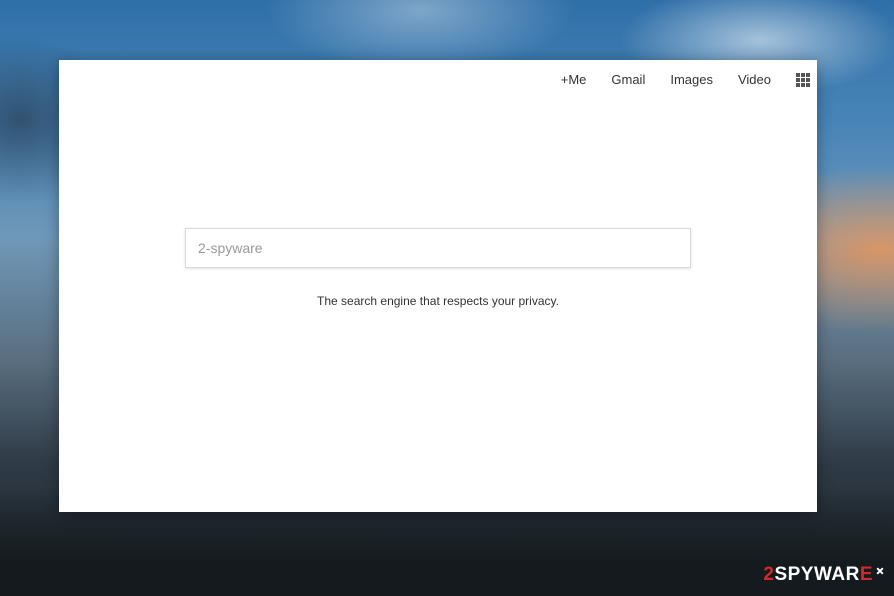 Image resolution: width=894 pixels, height=596 pixels. What do you see at coordinates (836, 574) in the screenshot?
I see `watermark-war: WAR` at bounding box center [836, 574].